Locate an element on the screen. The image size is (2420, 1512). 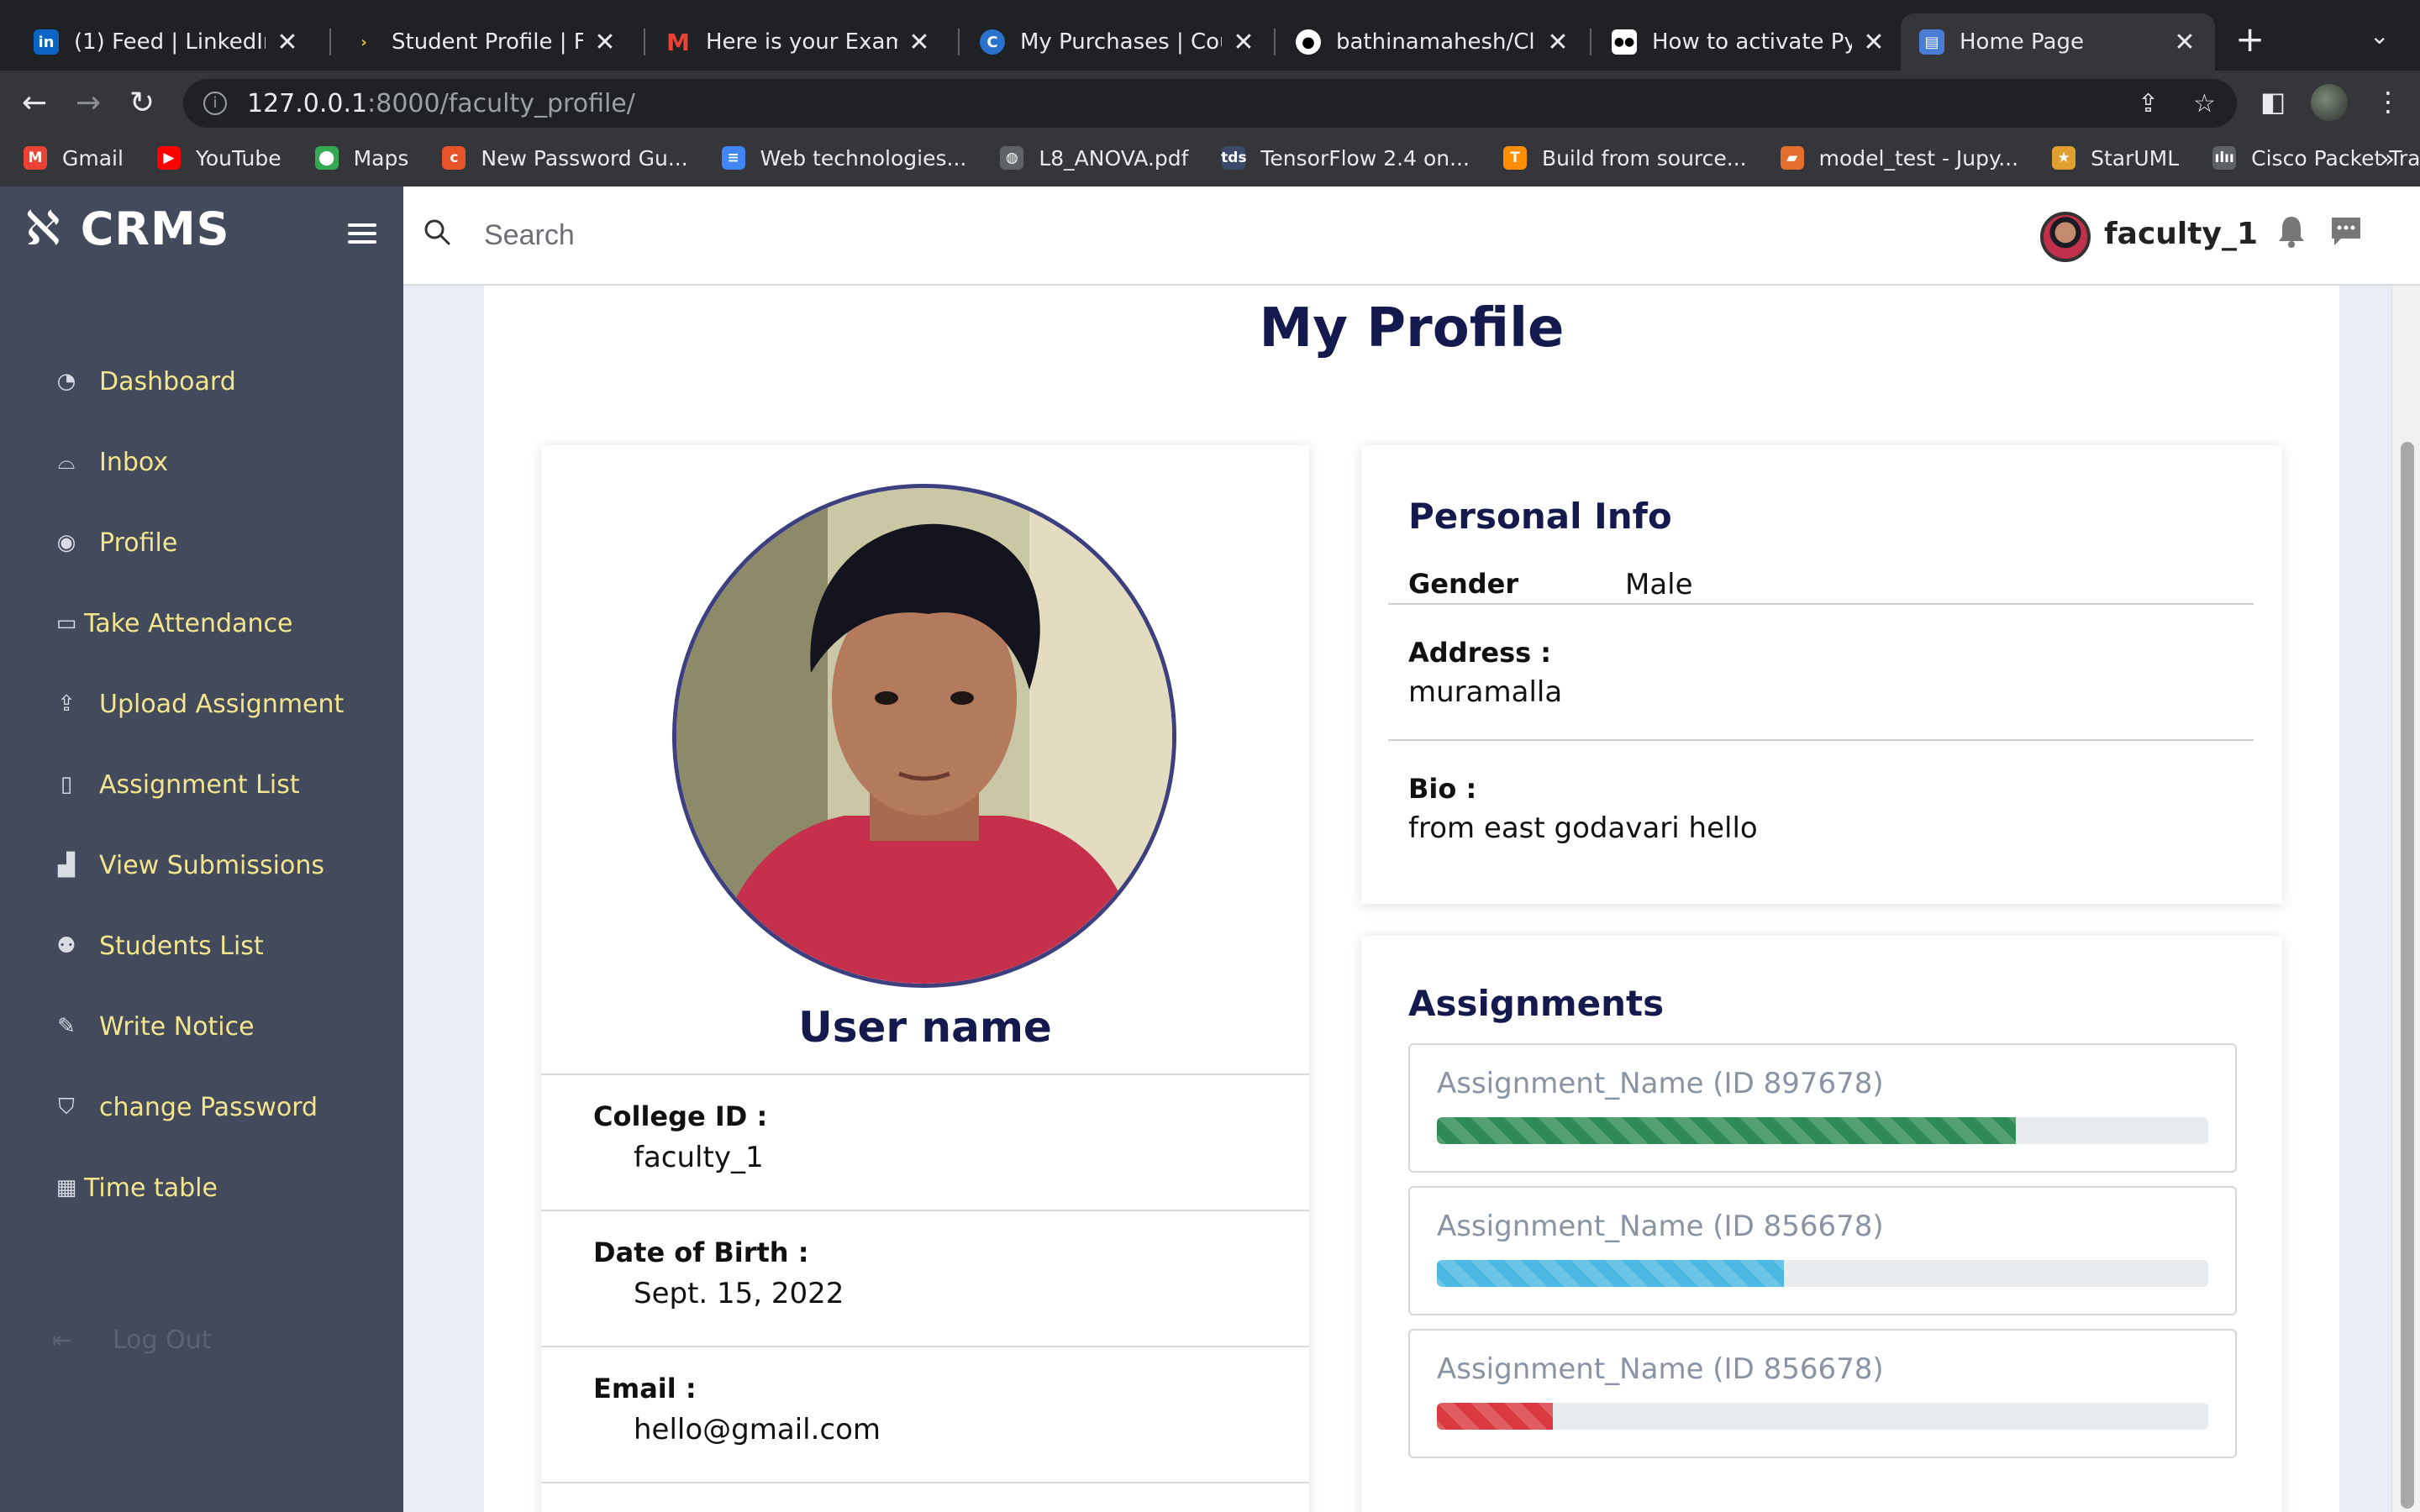
search-input is located at coordinates (862, 235).